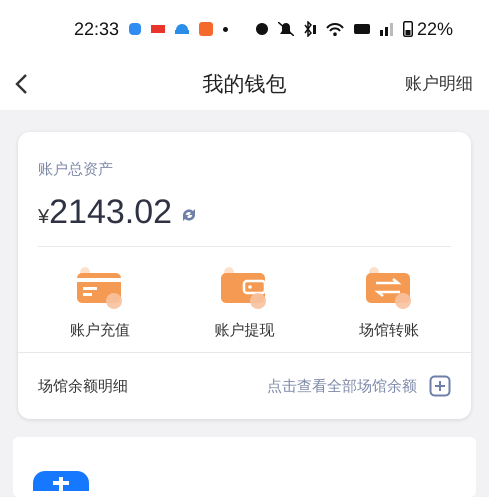 The image size is (489, 497). What do you see at coordinates (439, 83) in the screenshot?
I see `account-details-link: 账户明细` at bounding box center [439, 83].